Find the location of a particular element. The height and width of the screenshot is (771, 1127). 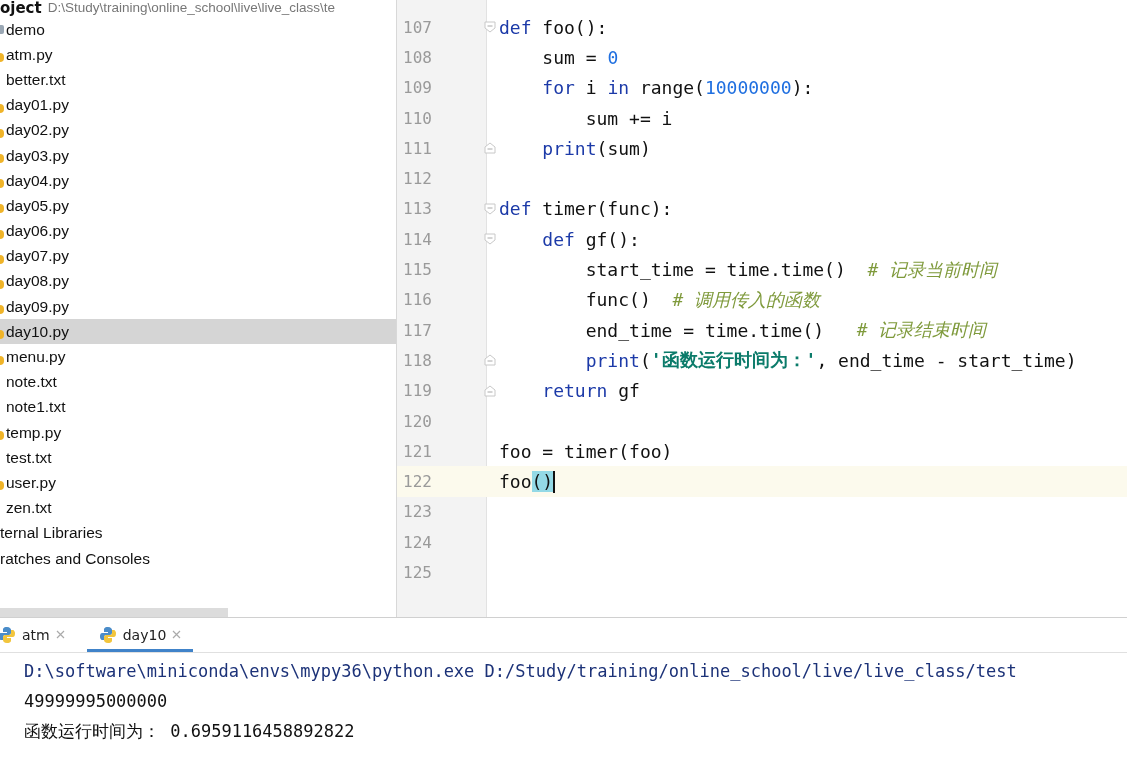

tree-item: user.py is located at coordinates (198, 483).